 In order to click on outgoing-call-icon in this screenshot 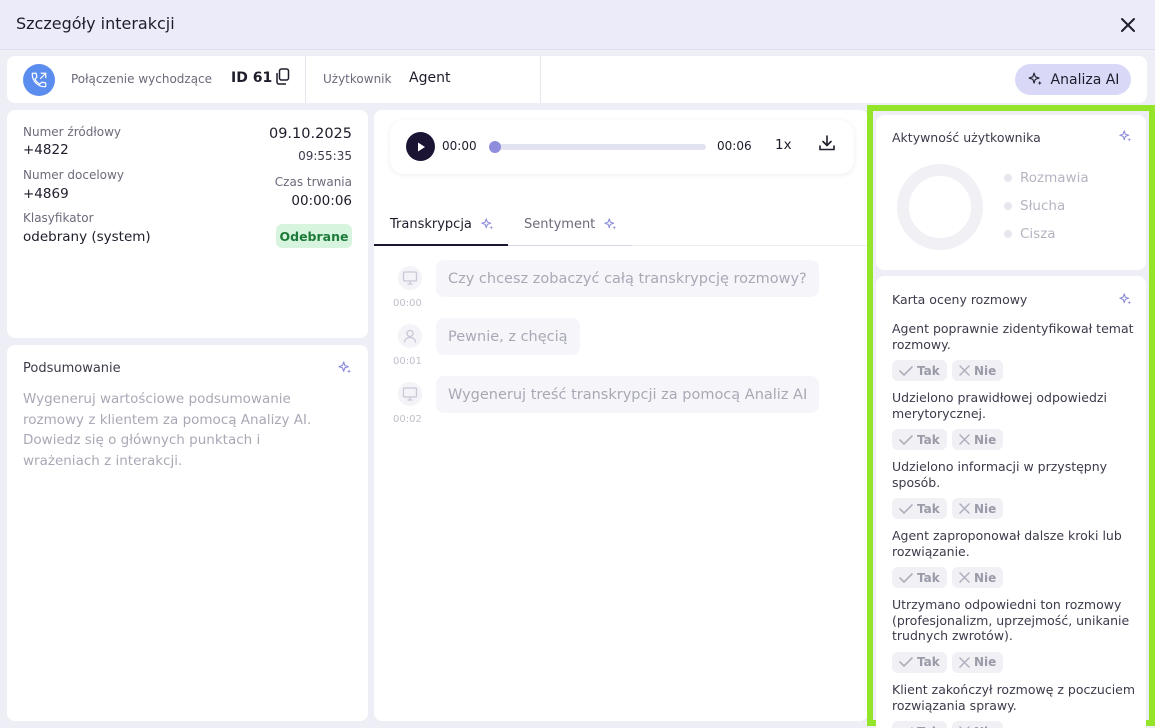, I will do `click(39, 80)`.